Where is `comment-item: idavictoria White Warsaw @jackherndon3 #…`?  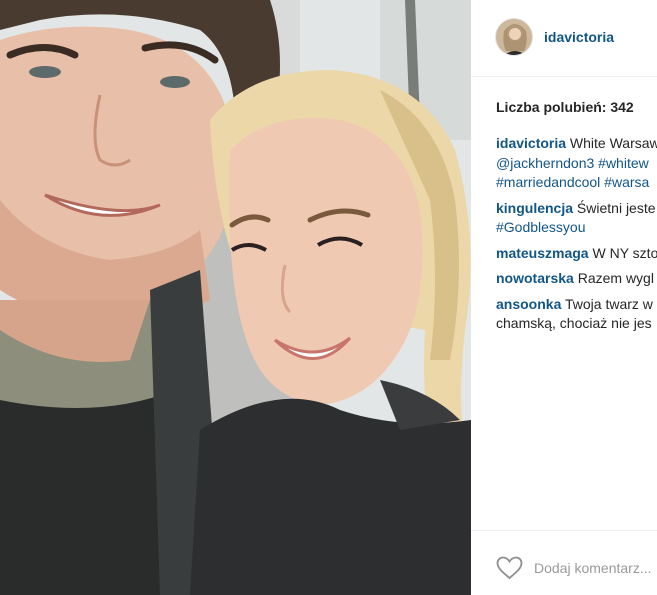
comment-item: idavictoria White Warsaw @jackherndon3 #… is located at coordinates (576, 163).